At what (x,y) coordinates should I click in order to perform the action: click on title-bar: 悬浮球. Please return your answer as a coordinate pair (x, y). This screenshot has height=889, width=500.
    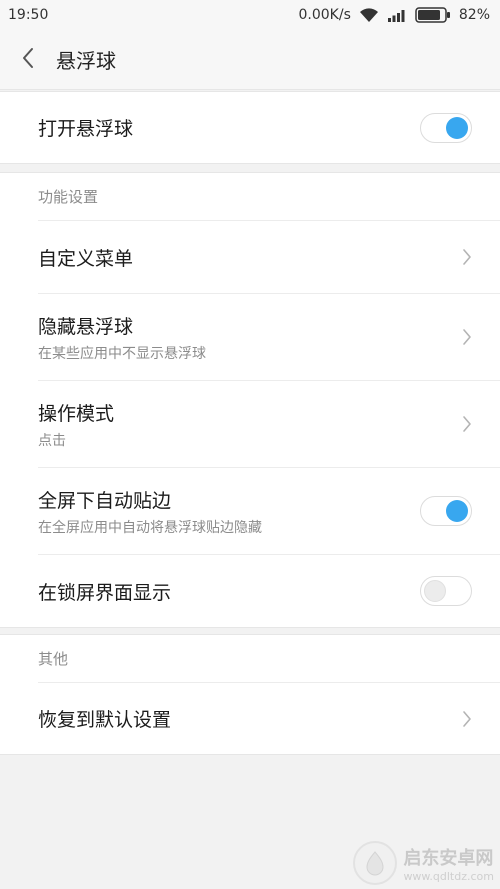
    Looking at the image, I should click on (250, 60).